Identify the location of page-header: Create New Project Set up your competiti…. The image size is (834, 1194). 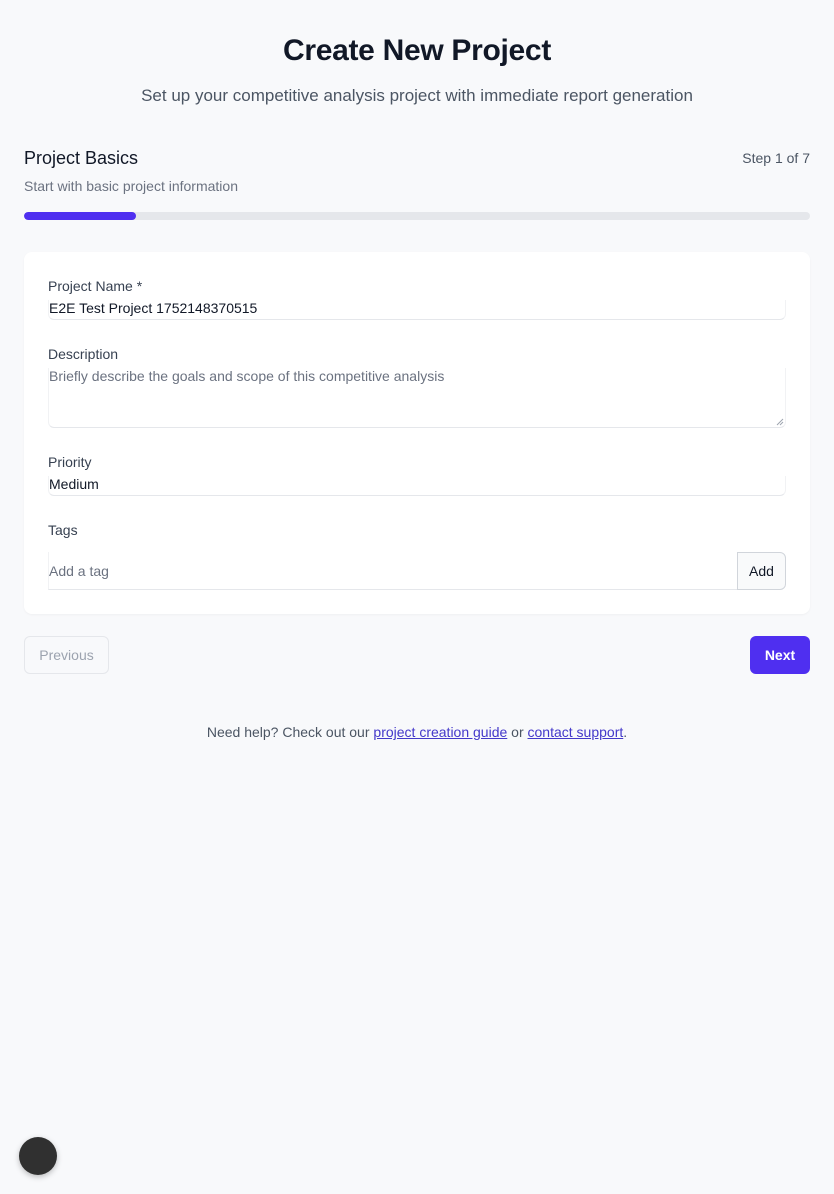
(417, 54).